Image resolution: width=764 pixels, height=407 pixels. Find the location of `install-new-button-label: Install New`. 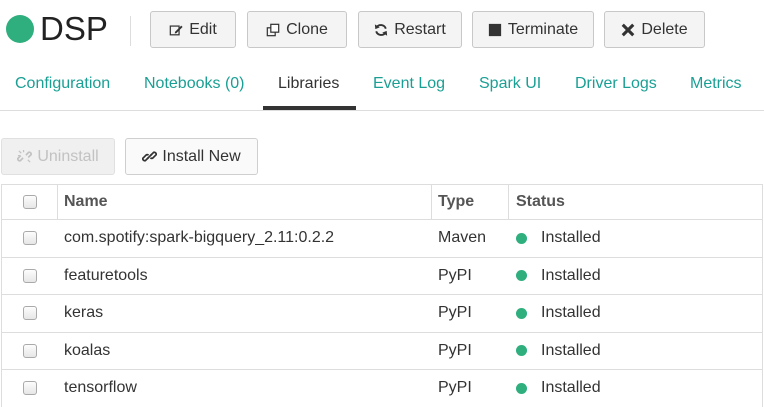

install-new-button-label: Install New is located at coordinates (201, 156).